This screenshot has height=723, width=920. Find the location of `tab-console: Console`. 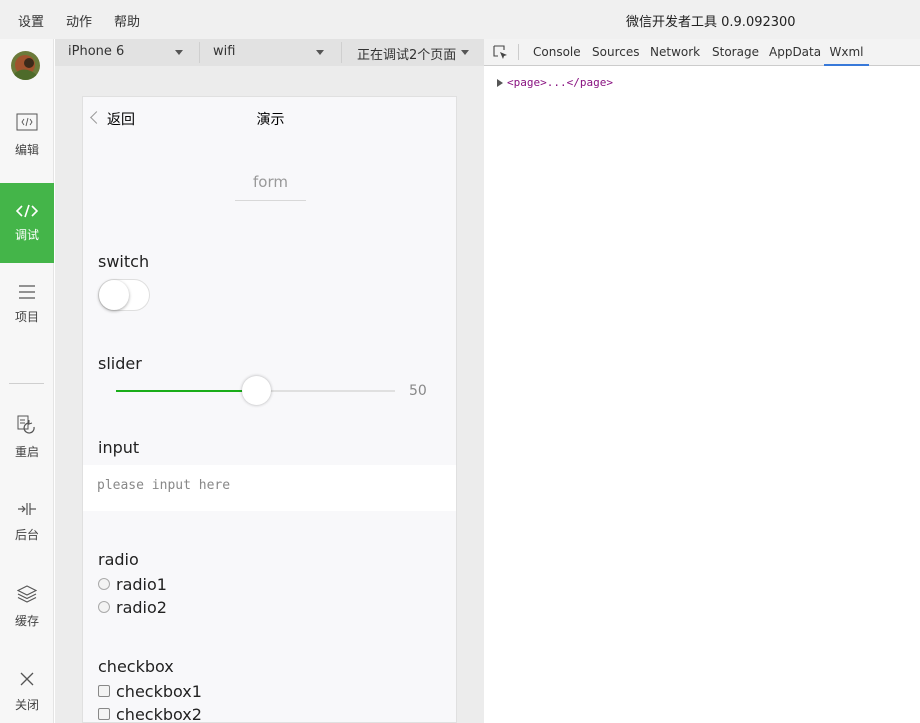

tab-console: Console is located at coordinates (557, 55).